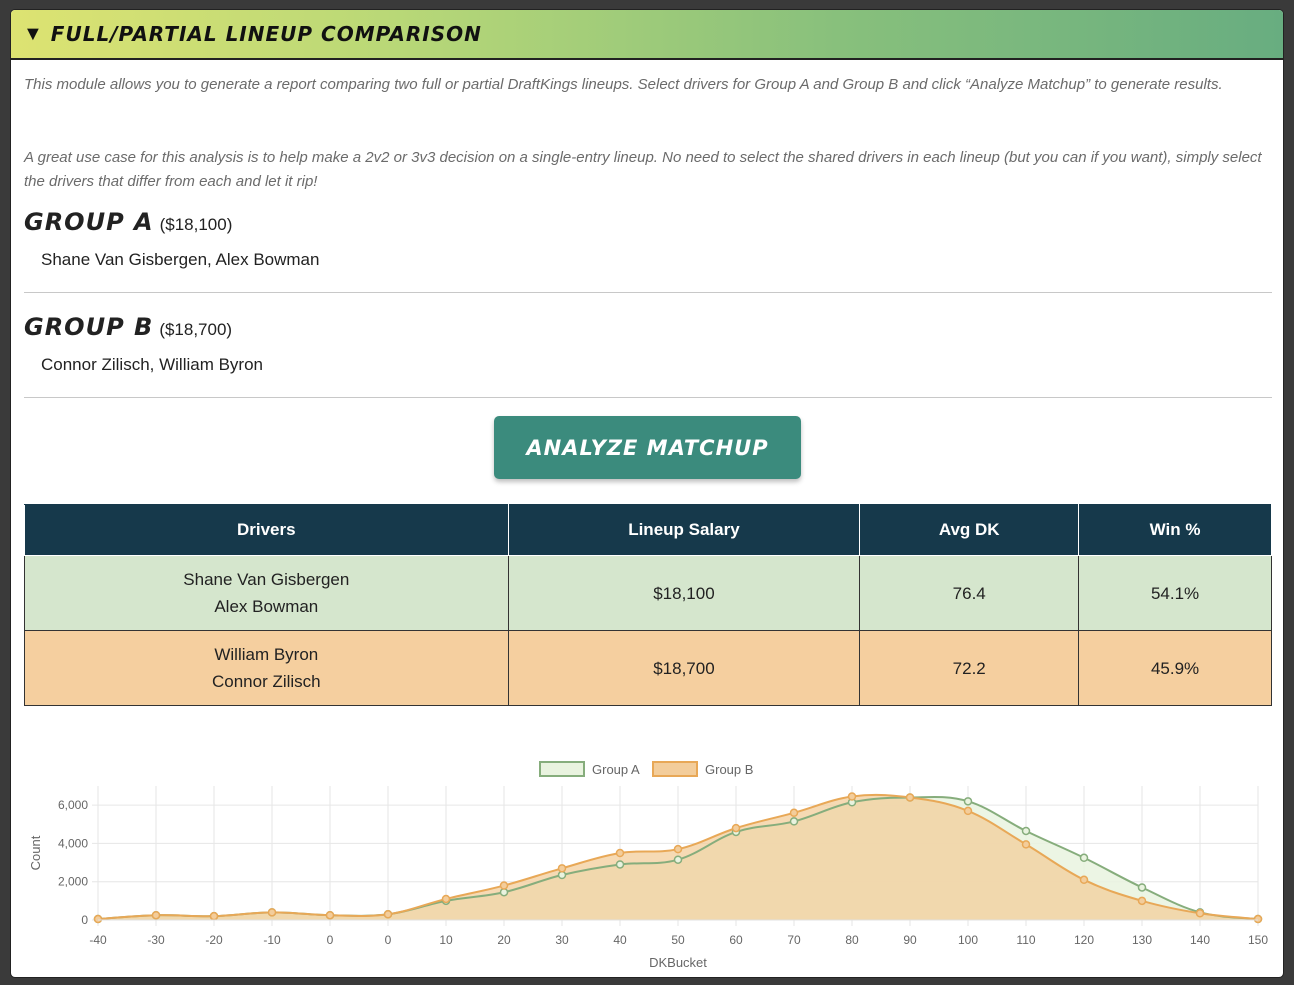 The image size is (1294, 985). I want to click on legend-swatch-group-b, so click(675, 769).